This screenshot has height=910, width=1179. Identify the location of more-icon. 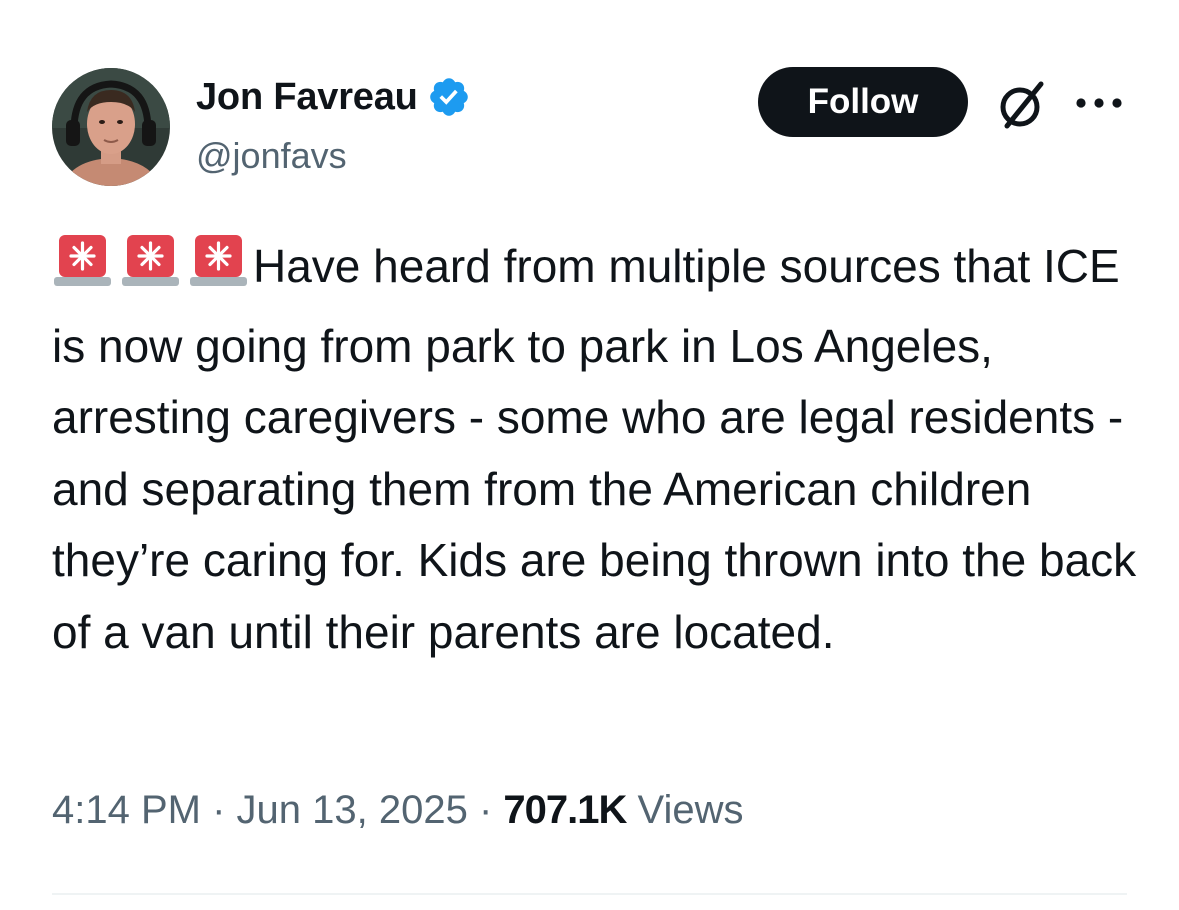
(1099, 103).